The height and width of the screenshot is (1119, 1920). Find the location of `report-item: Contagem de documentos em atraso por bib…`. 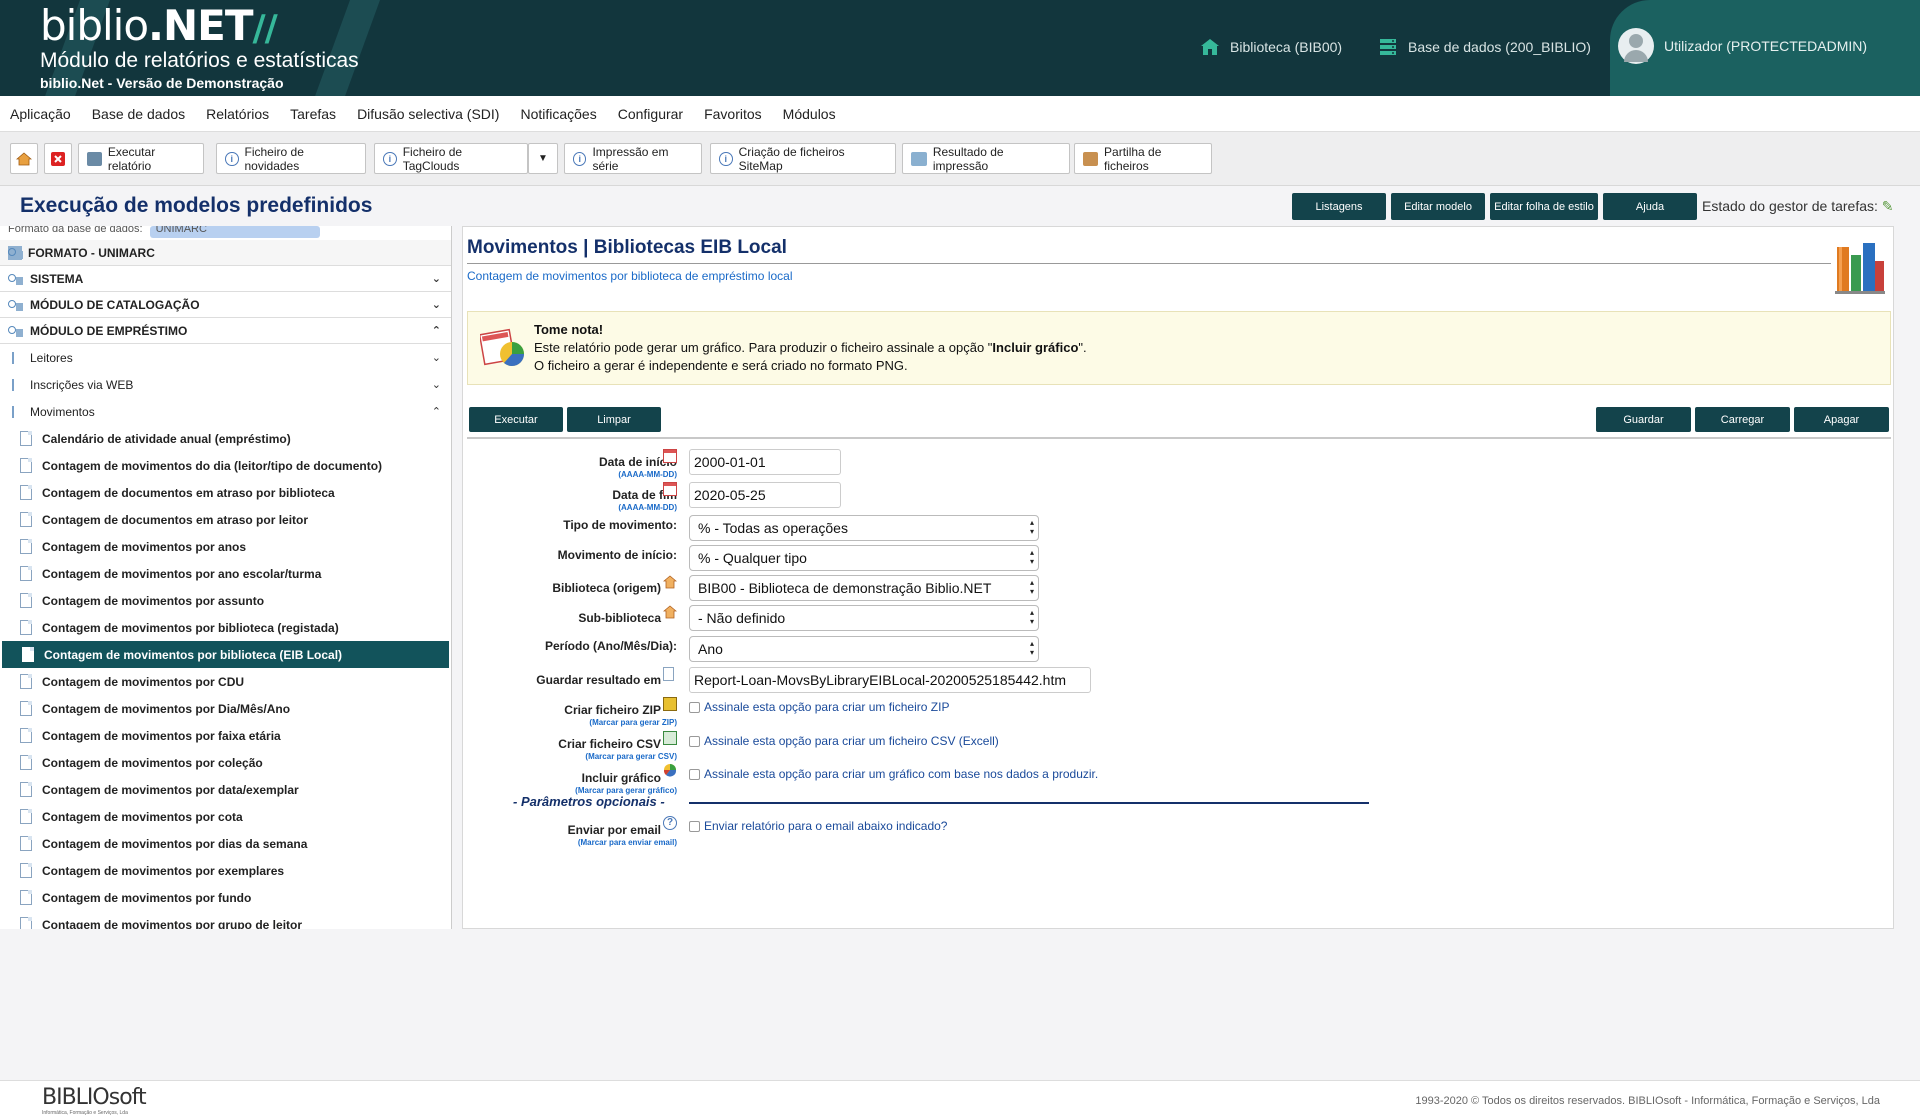

report-item: Contagem de documentos em atraso por bib… is located at coordinates (225, 492).